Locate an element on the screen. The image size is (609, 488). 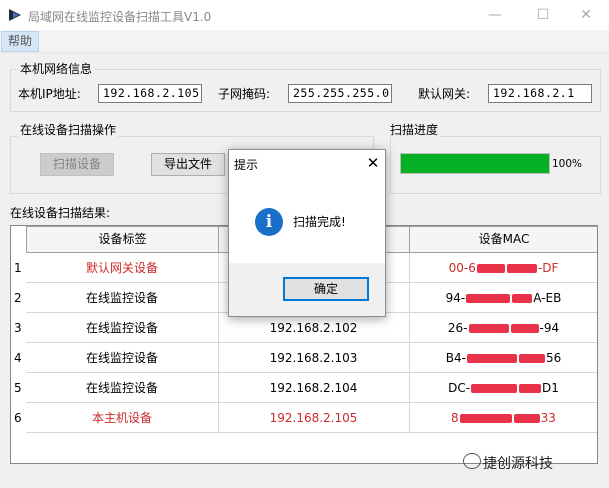
local-network-group-title: 本机网络信息 is located at coordinates (56, 69).